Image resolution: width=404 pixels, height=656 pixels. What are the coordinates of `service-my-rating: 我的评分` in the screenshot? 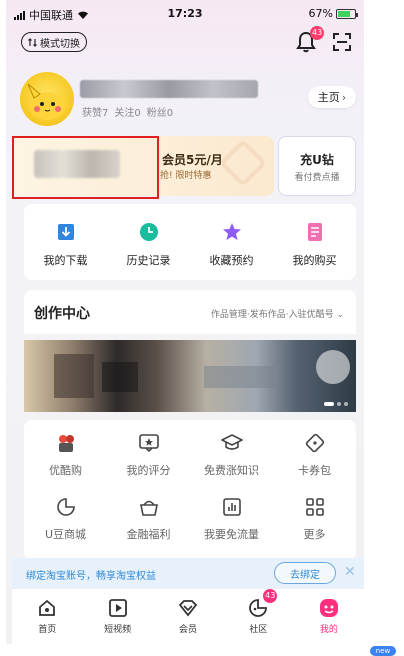 It's located at (148, 455).